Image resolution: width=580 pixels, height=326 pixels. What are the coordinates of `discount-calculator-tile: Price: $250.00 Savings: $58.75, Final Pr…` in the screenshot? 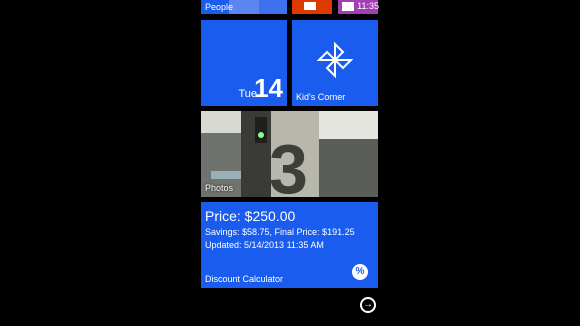 It's located at (289, 245).